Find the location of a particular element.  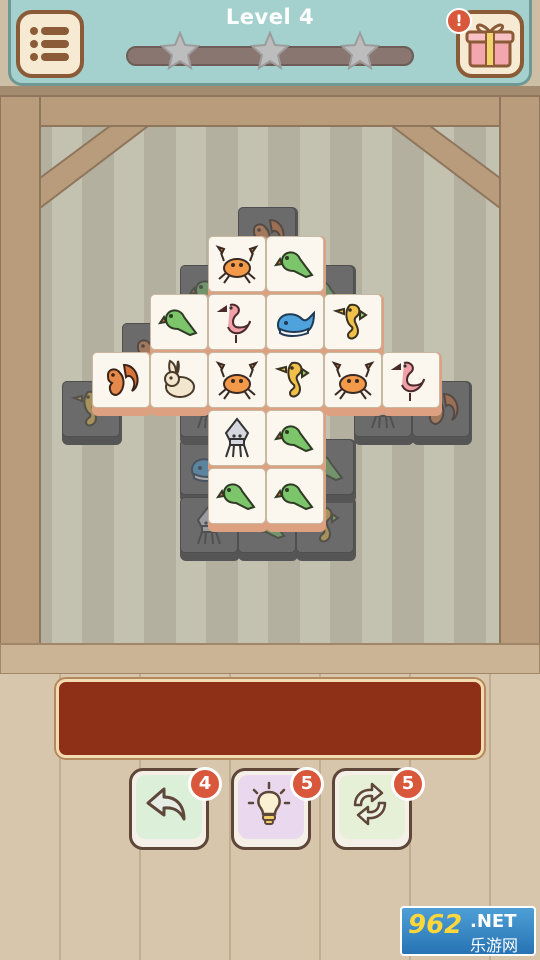

watermark-chinese: 乐游网 is located at coordinates (494, 945).